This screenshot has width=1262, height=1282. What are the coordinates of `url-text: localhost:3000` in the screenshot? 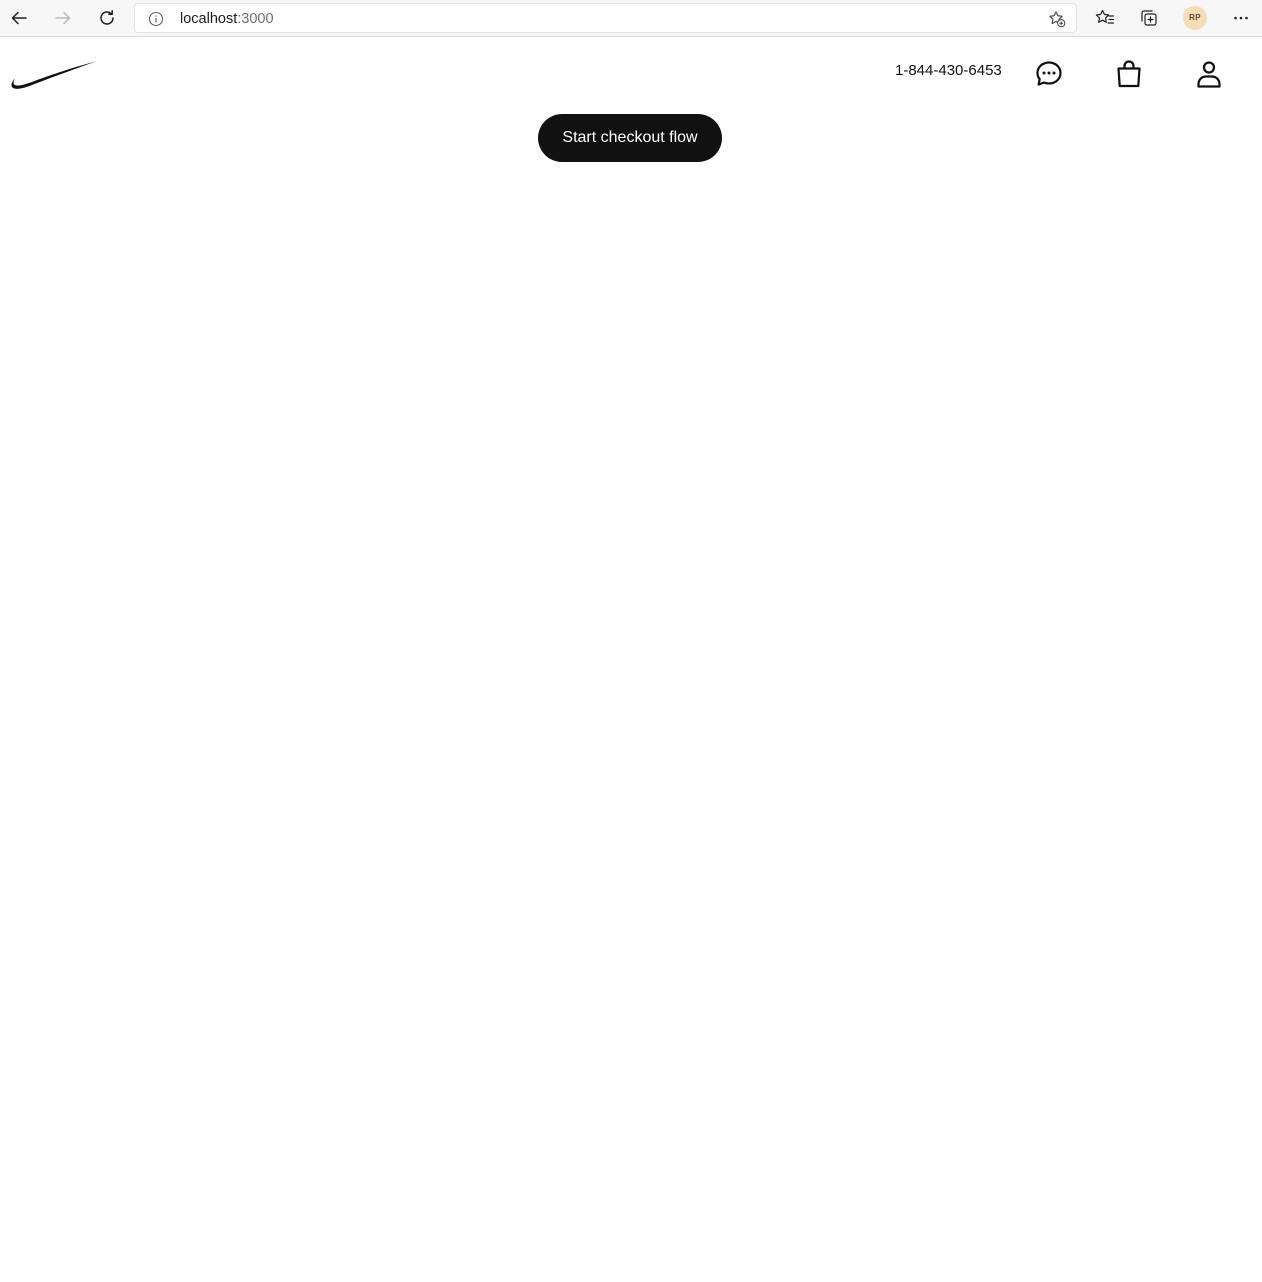 It's located at (227, 19).